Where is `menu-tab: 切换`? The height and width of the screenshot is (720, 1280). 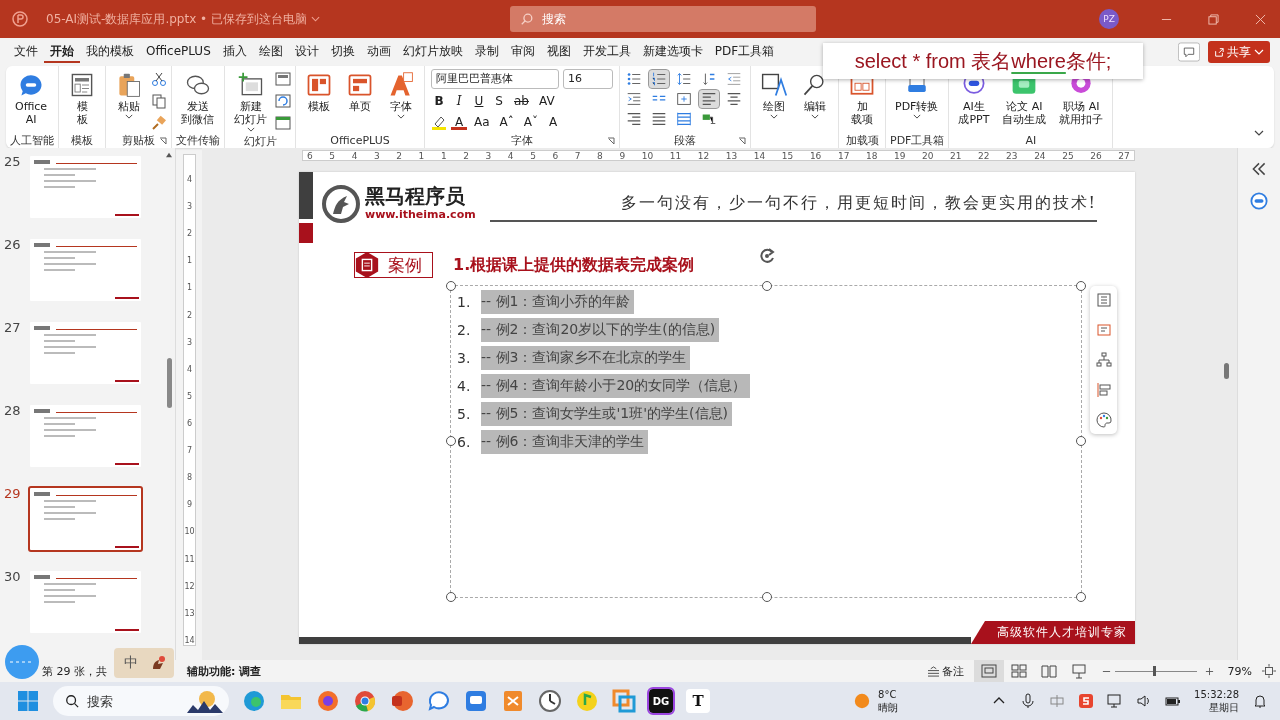 menu-tab: 切换 is located at coordinates (342, 52).